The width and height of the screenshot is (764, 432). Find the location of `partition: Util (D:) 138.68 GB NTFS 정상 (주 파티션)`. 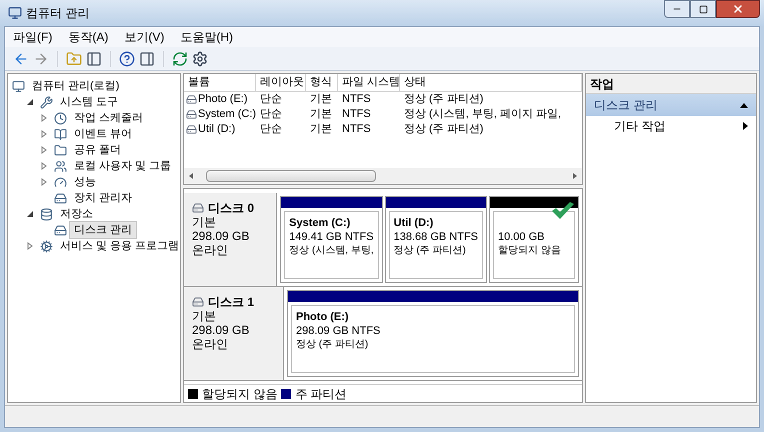

partition: Util (D:) 138.68 GB NTFS 정상 (주 파티션) is located at coordinates (435, 239).